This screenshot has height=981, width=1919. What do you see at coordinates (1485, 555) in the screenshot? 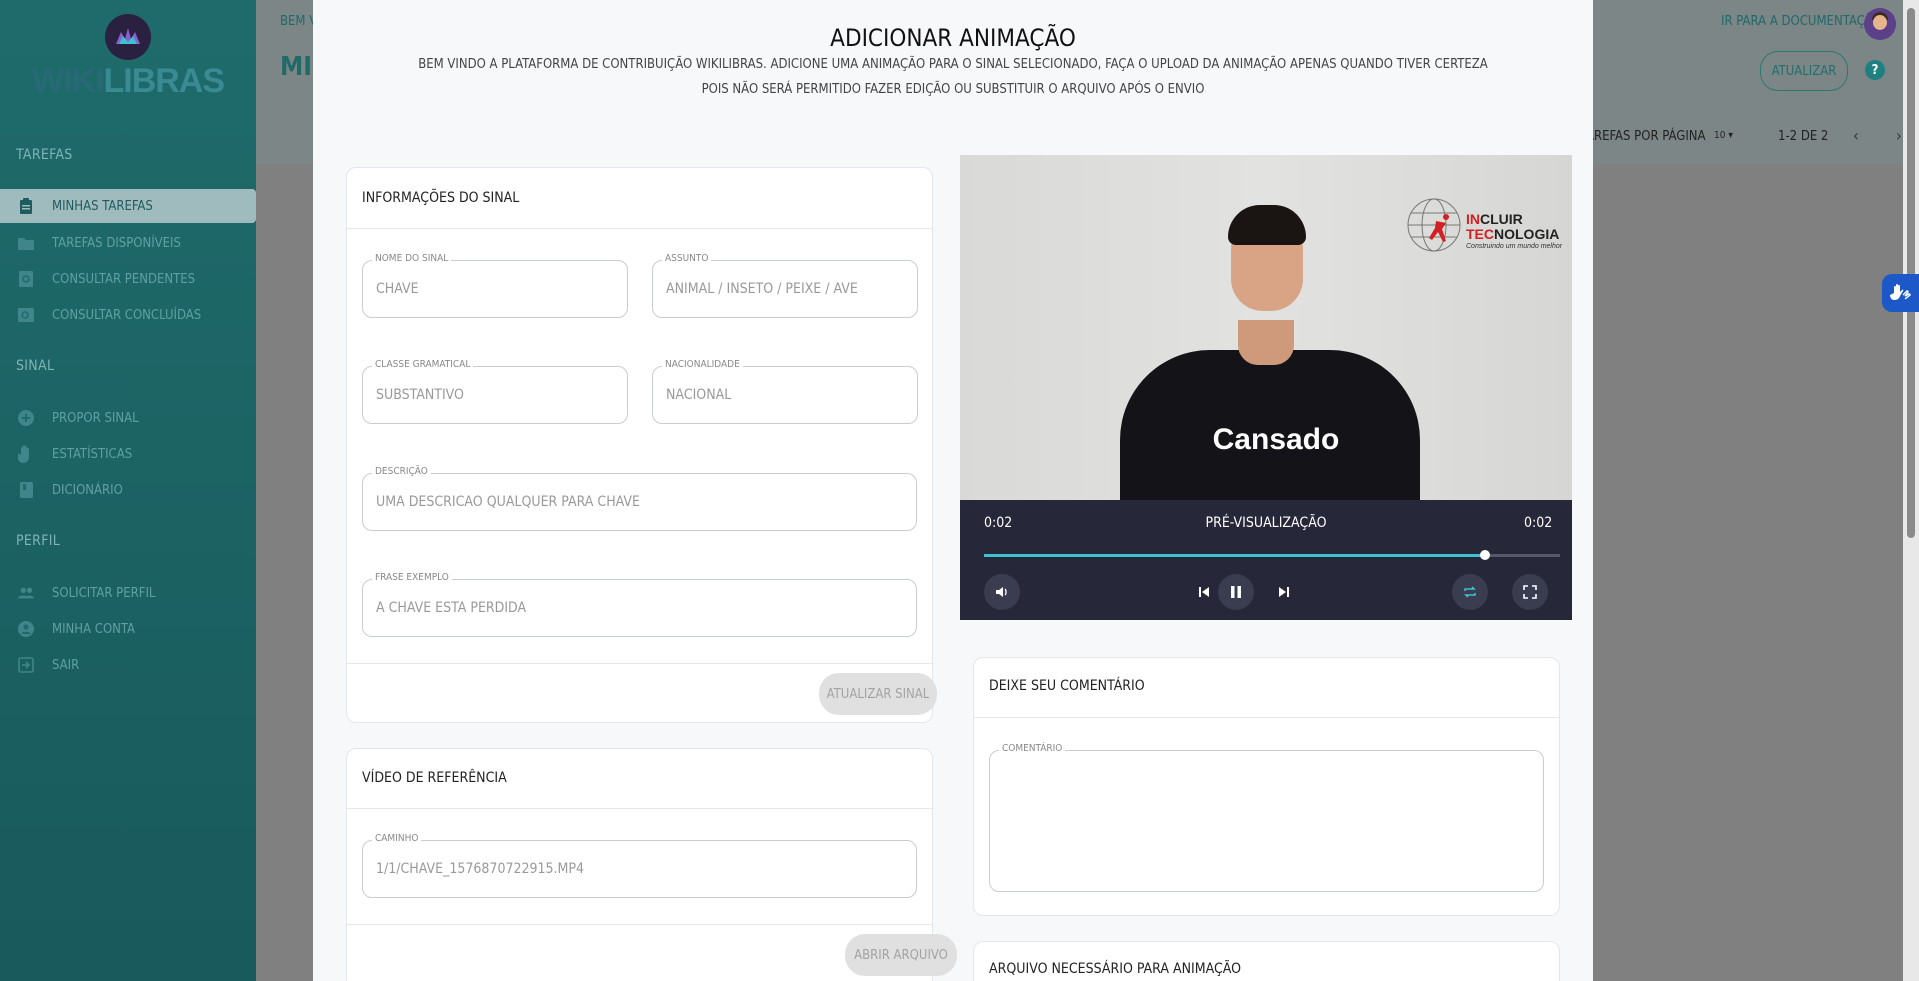
I see `progress-handle` at bounding box center [1485, 555].